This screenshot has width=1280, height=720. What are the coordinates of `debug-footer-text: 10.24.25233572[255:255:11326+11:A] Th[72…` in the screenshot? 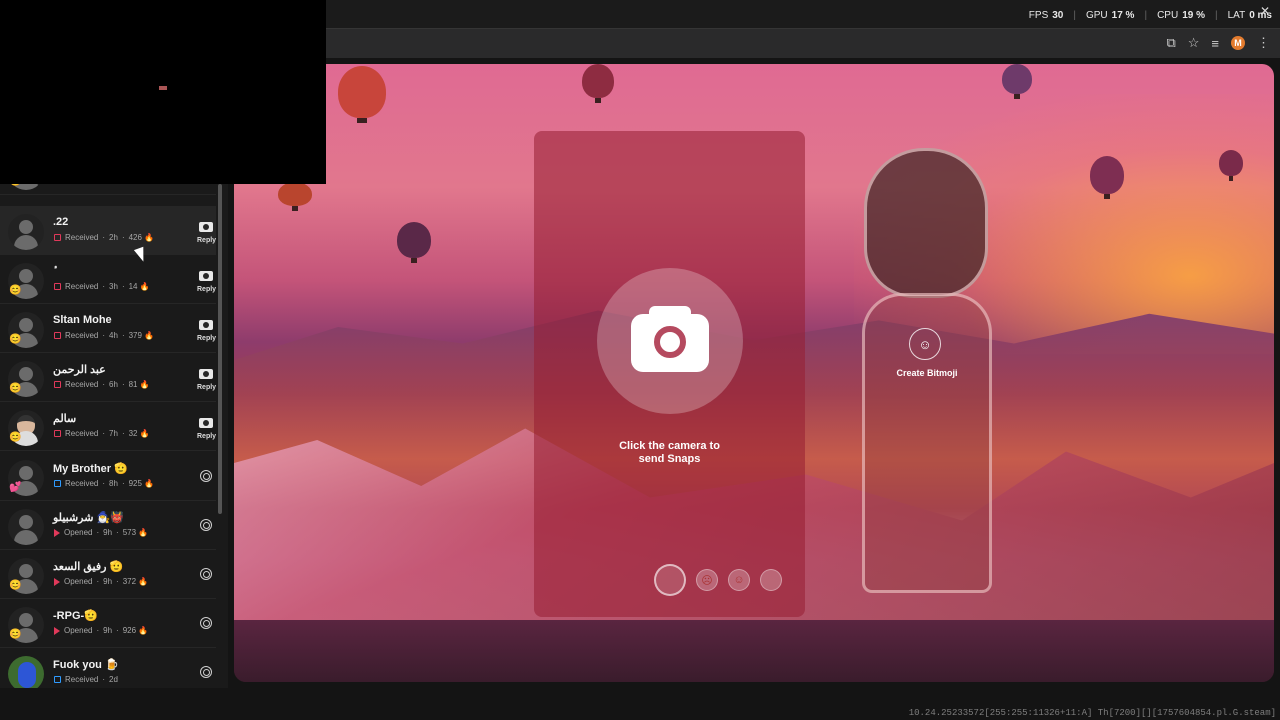 It's located at (1092, 713).